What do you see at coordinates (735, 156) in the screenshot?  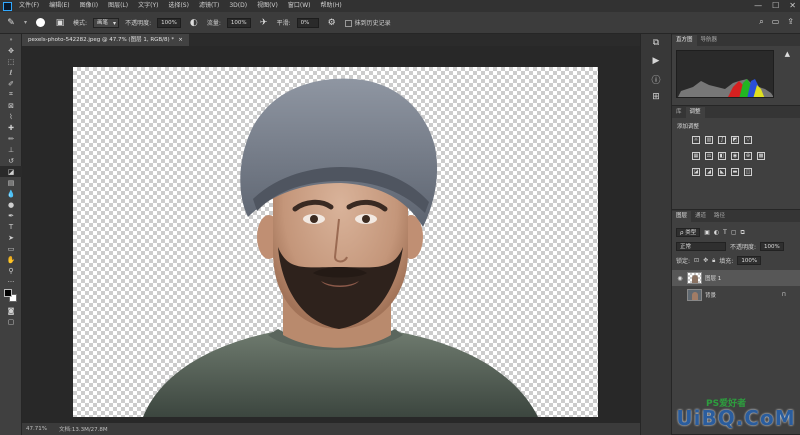 I see `photo-filter-icon: ◉` at bounding box center [735, 156].